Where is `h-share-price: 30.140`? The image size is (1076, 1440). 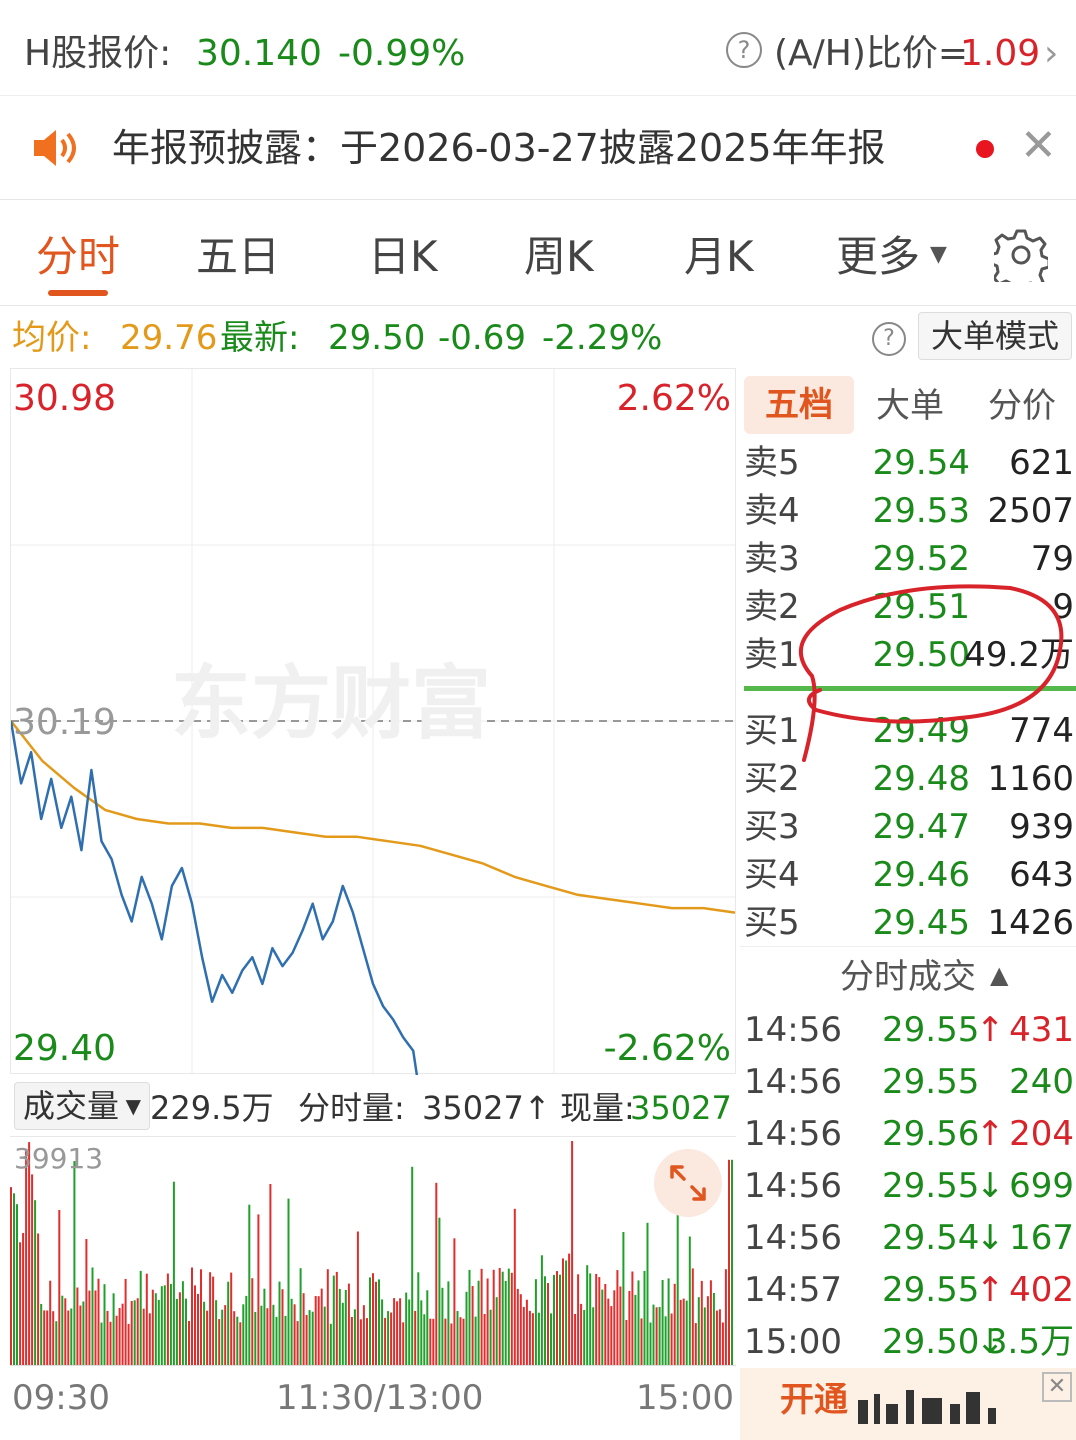
h-share-price: 30.140 is located at coordinates (259, 53).